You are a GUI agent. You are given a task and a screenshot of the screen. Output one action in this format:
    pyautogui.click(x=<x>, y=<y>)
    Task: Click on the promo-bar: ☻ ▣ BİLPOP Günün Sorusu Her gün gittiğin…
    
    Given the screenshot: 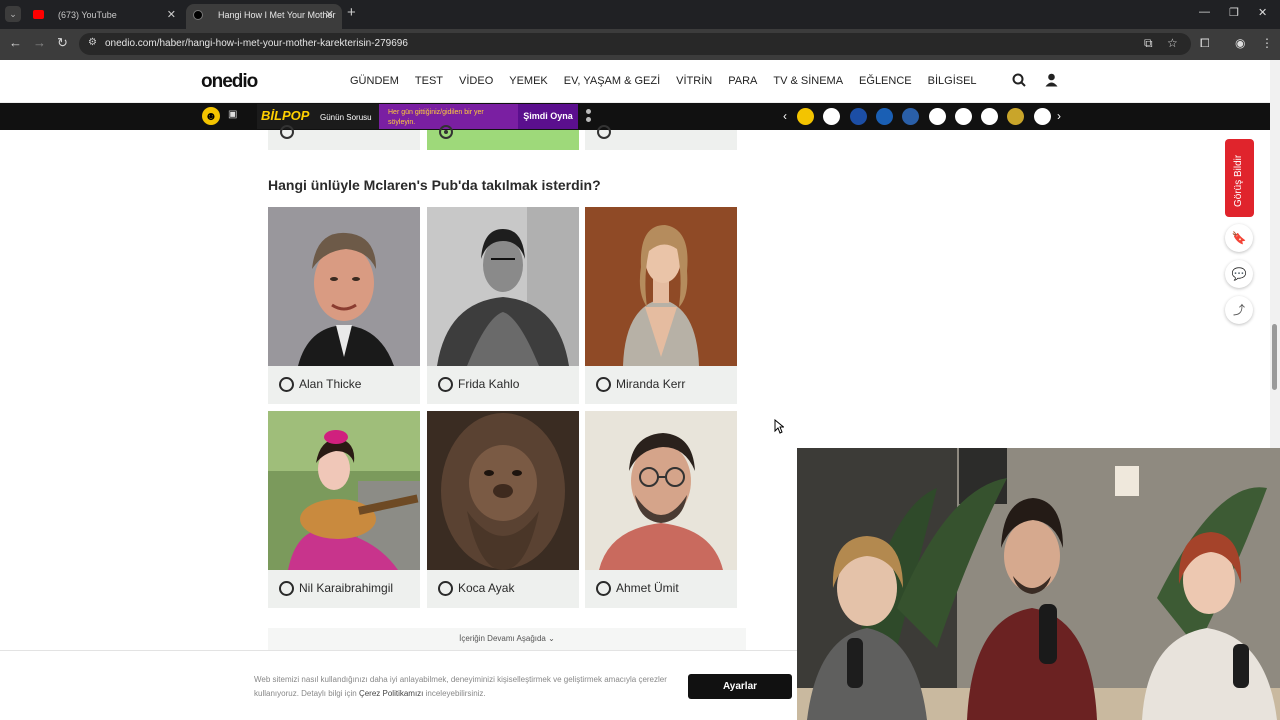 What is the action you would take?
    pyautogui.click(x=635, y=116)
    